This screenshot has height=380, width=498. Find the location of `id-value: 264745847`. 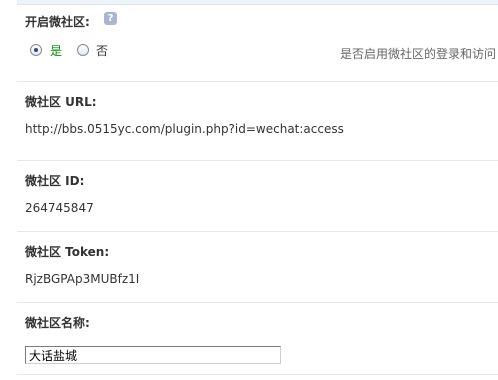

id-value: 264745847 is located at coordinates (59, 208).